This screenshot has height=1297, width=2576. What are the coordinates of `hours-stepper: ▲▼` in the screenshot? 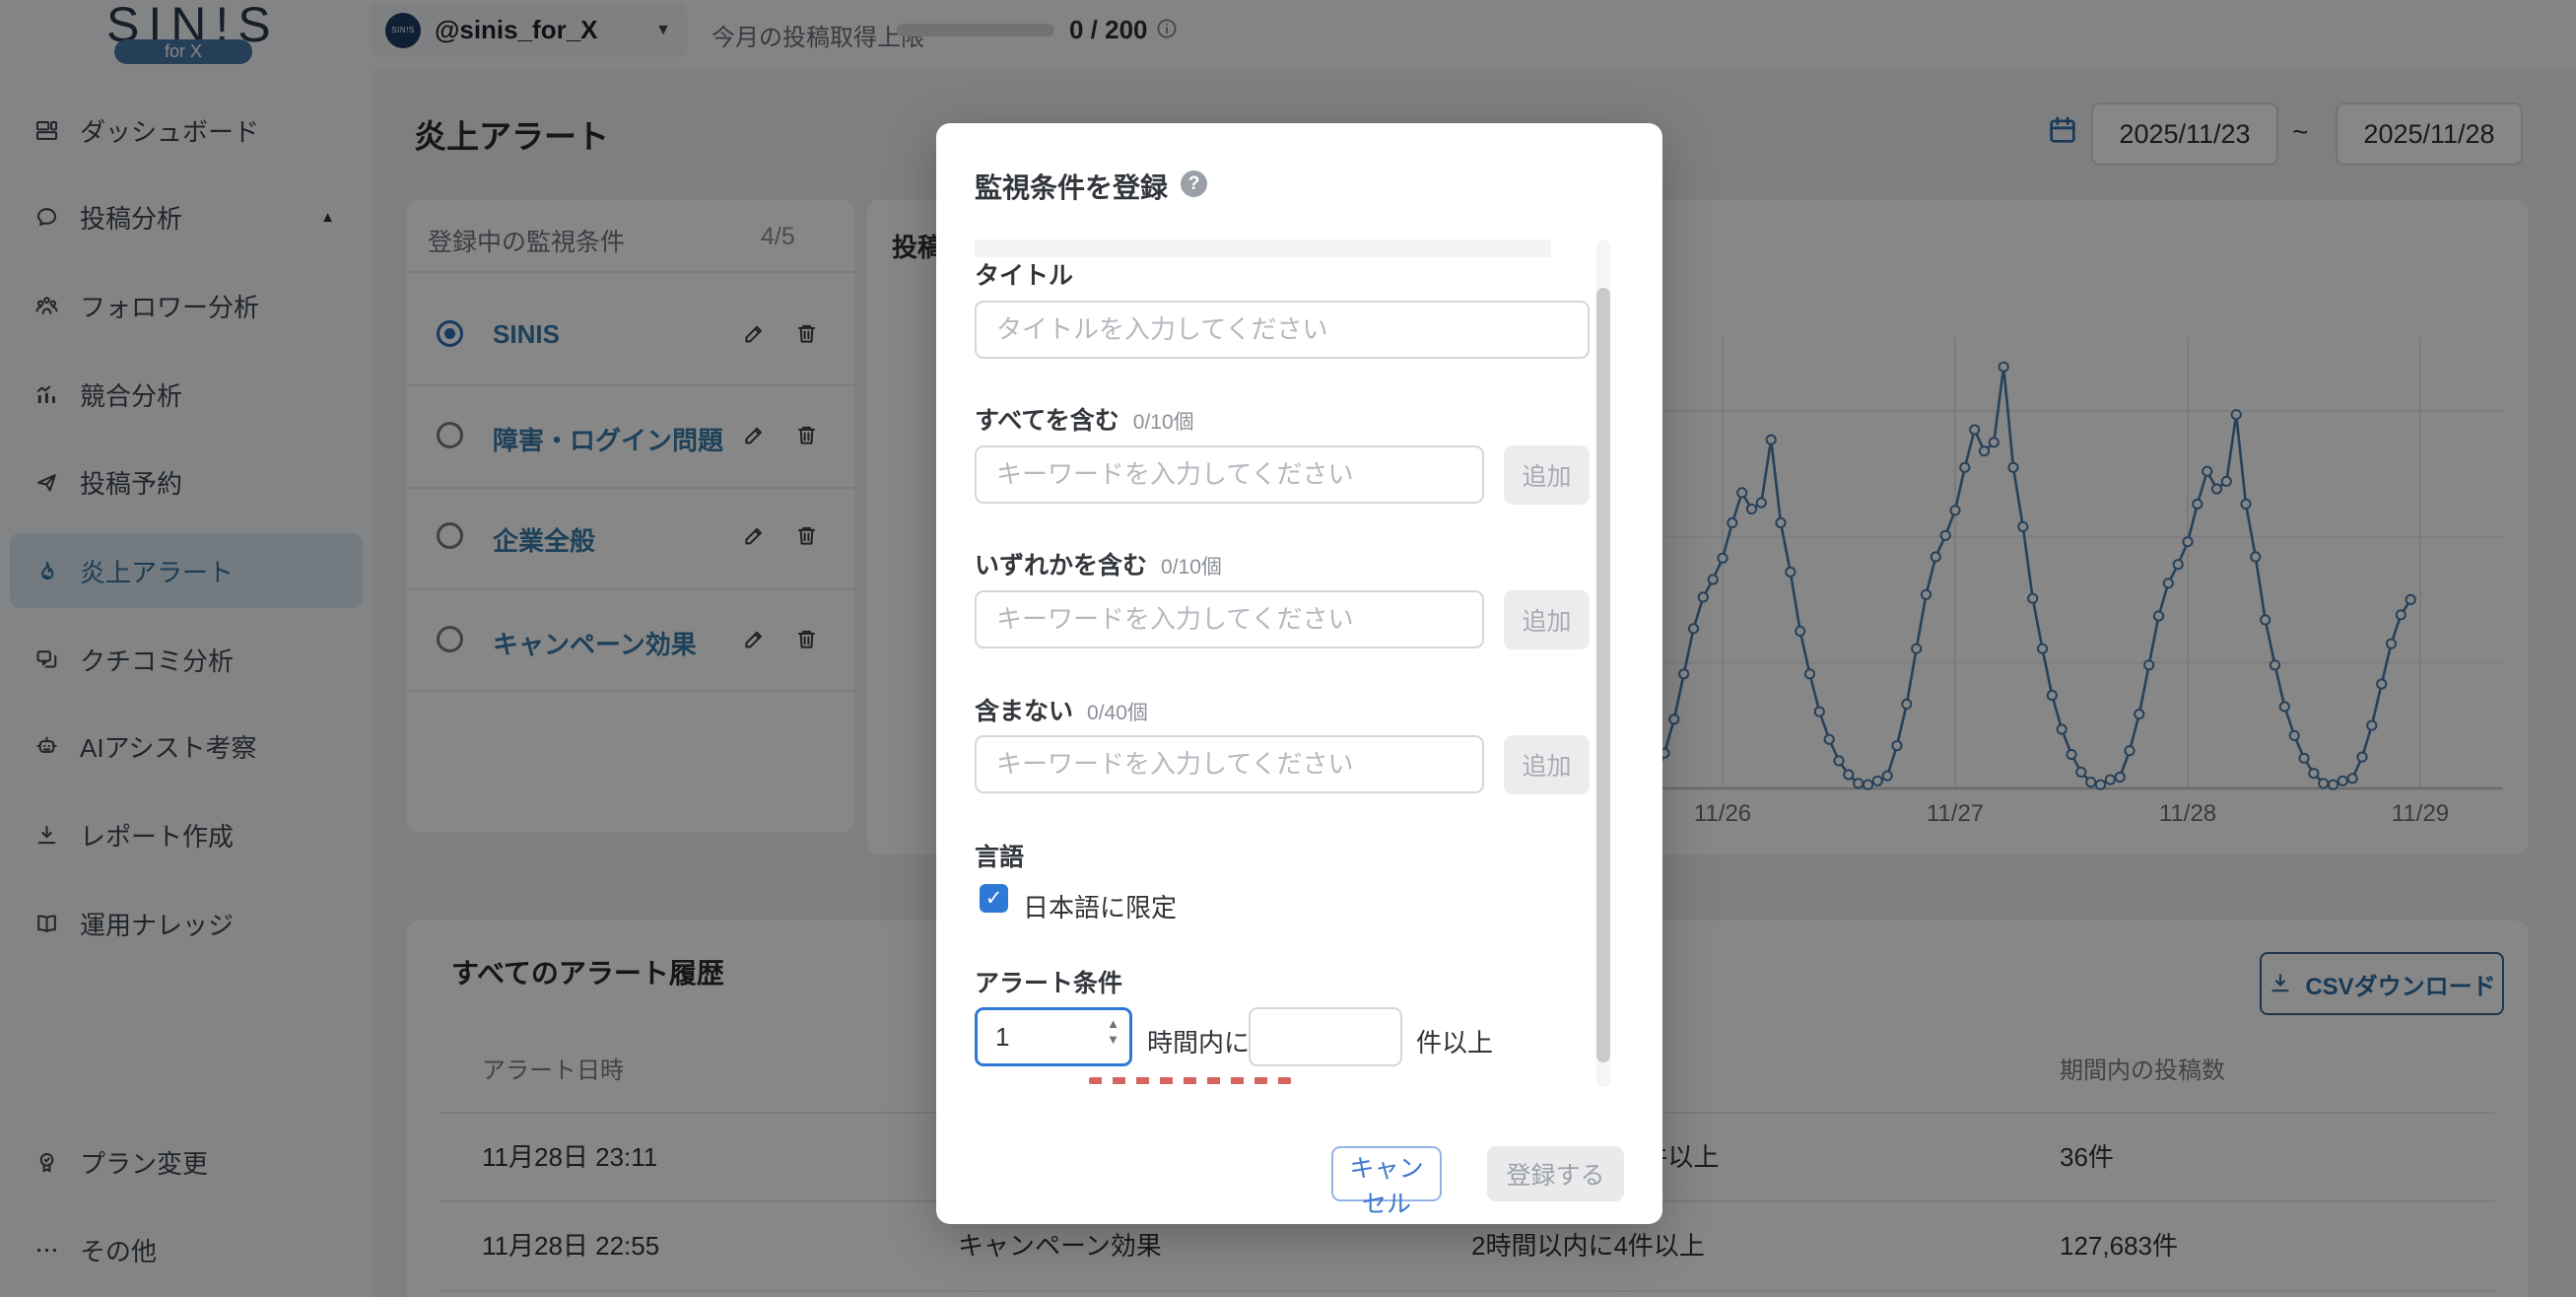 It's located at (1053, 1036).